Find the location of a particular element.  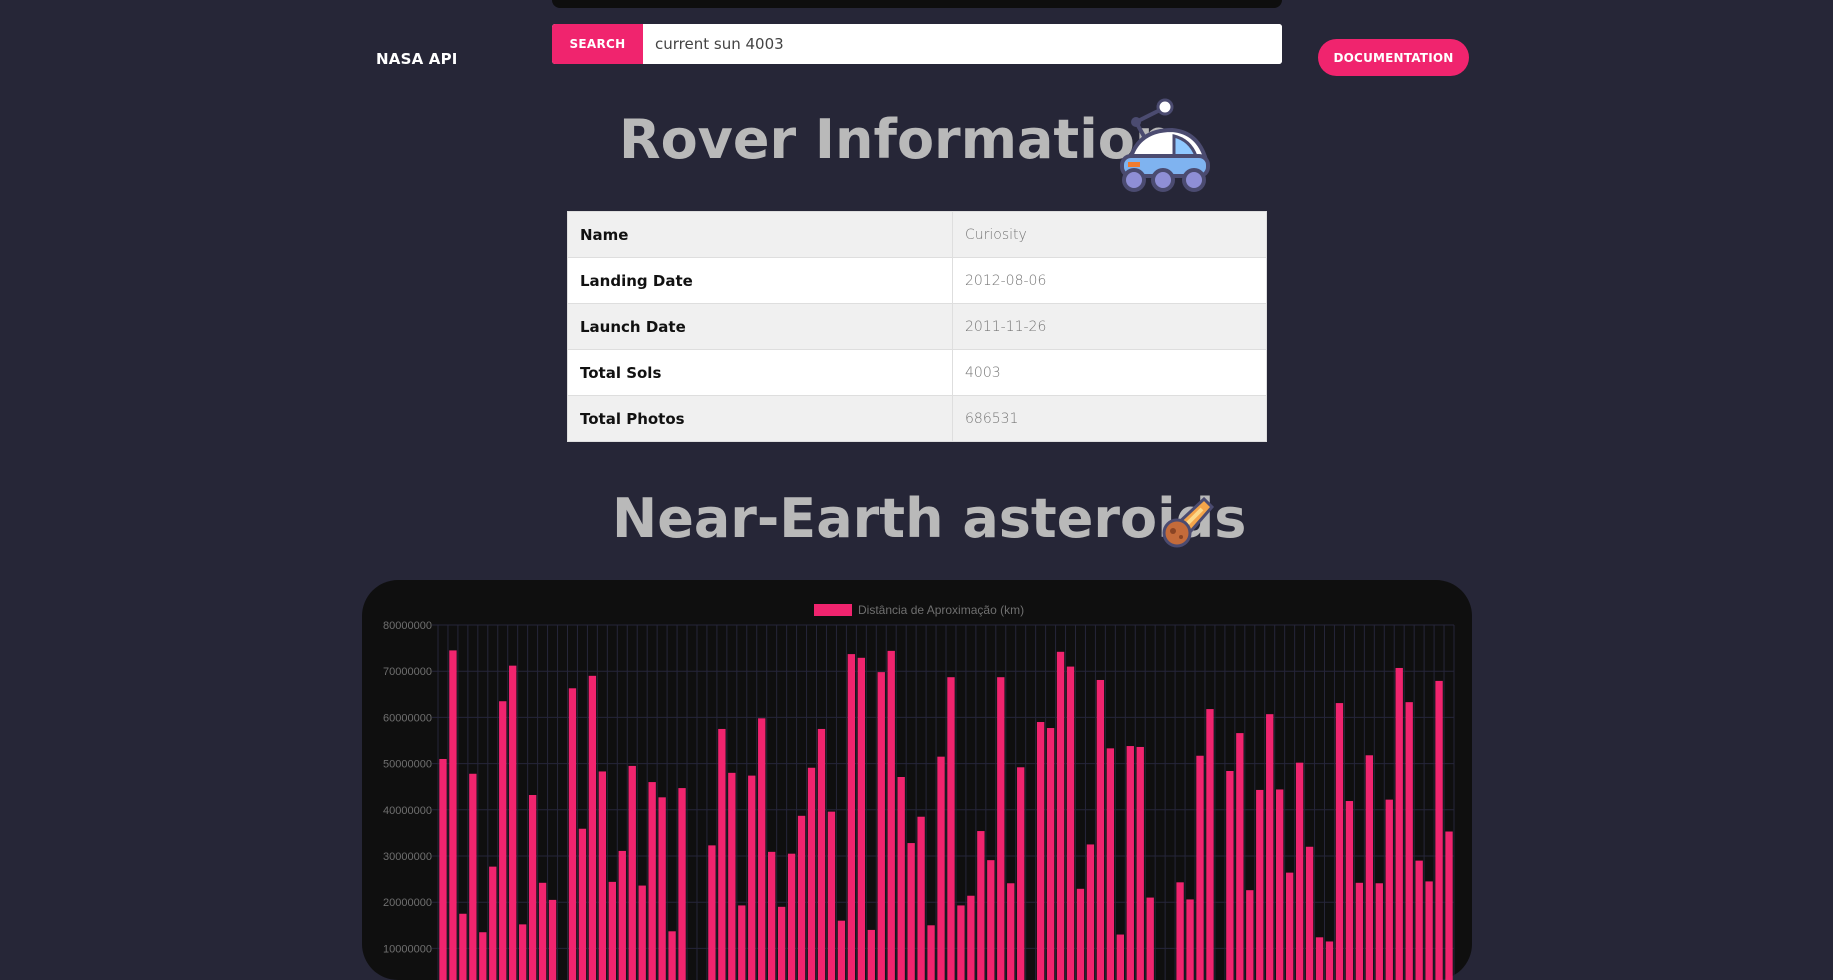

table-row: Total Sols 4003 is located at coordinates (917, 372).